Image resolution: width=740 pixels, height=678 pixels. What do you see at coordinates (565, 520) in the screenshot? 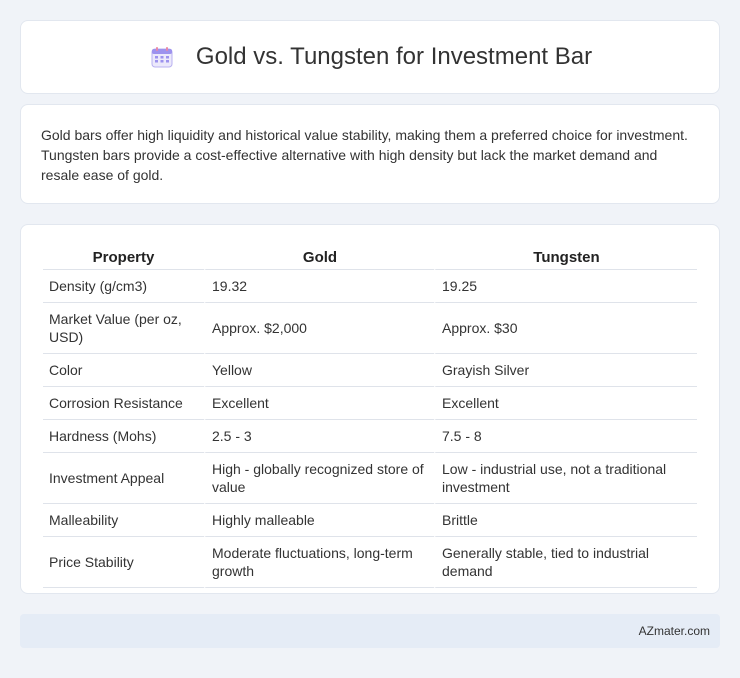
I see `cell-tungsten: Brittle` at bounding box center [565, 520].